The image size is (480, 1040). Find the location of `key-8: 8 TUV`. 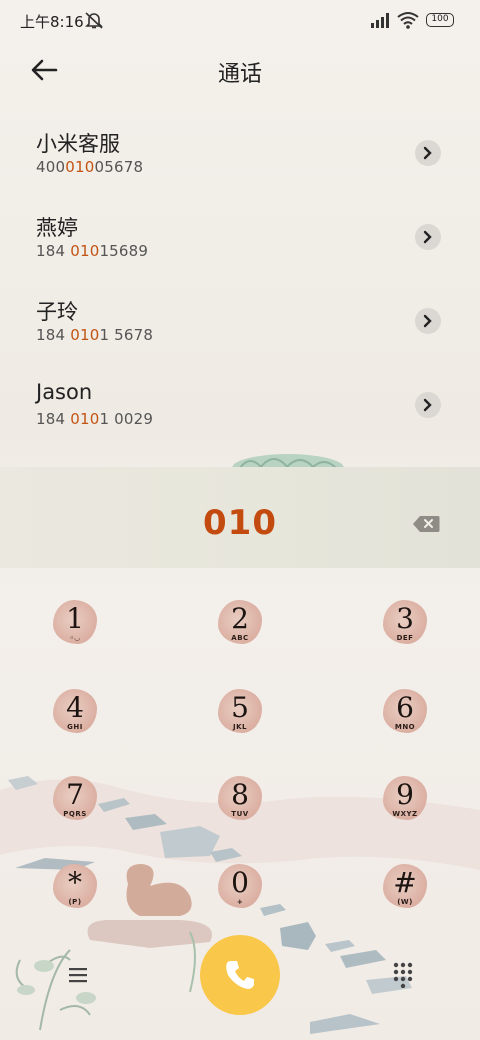

key-8: 8 TUV is located at coordinates (242, 800).